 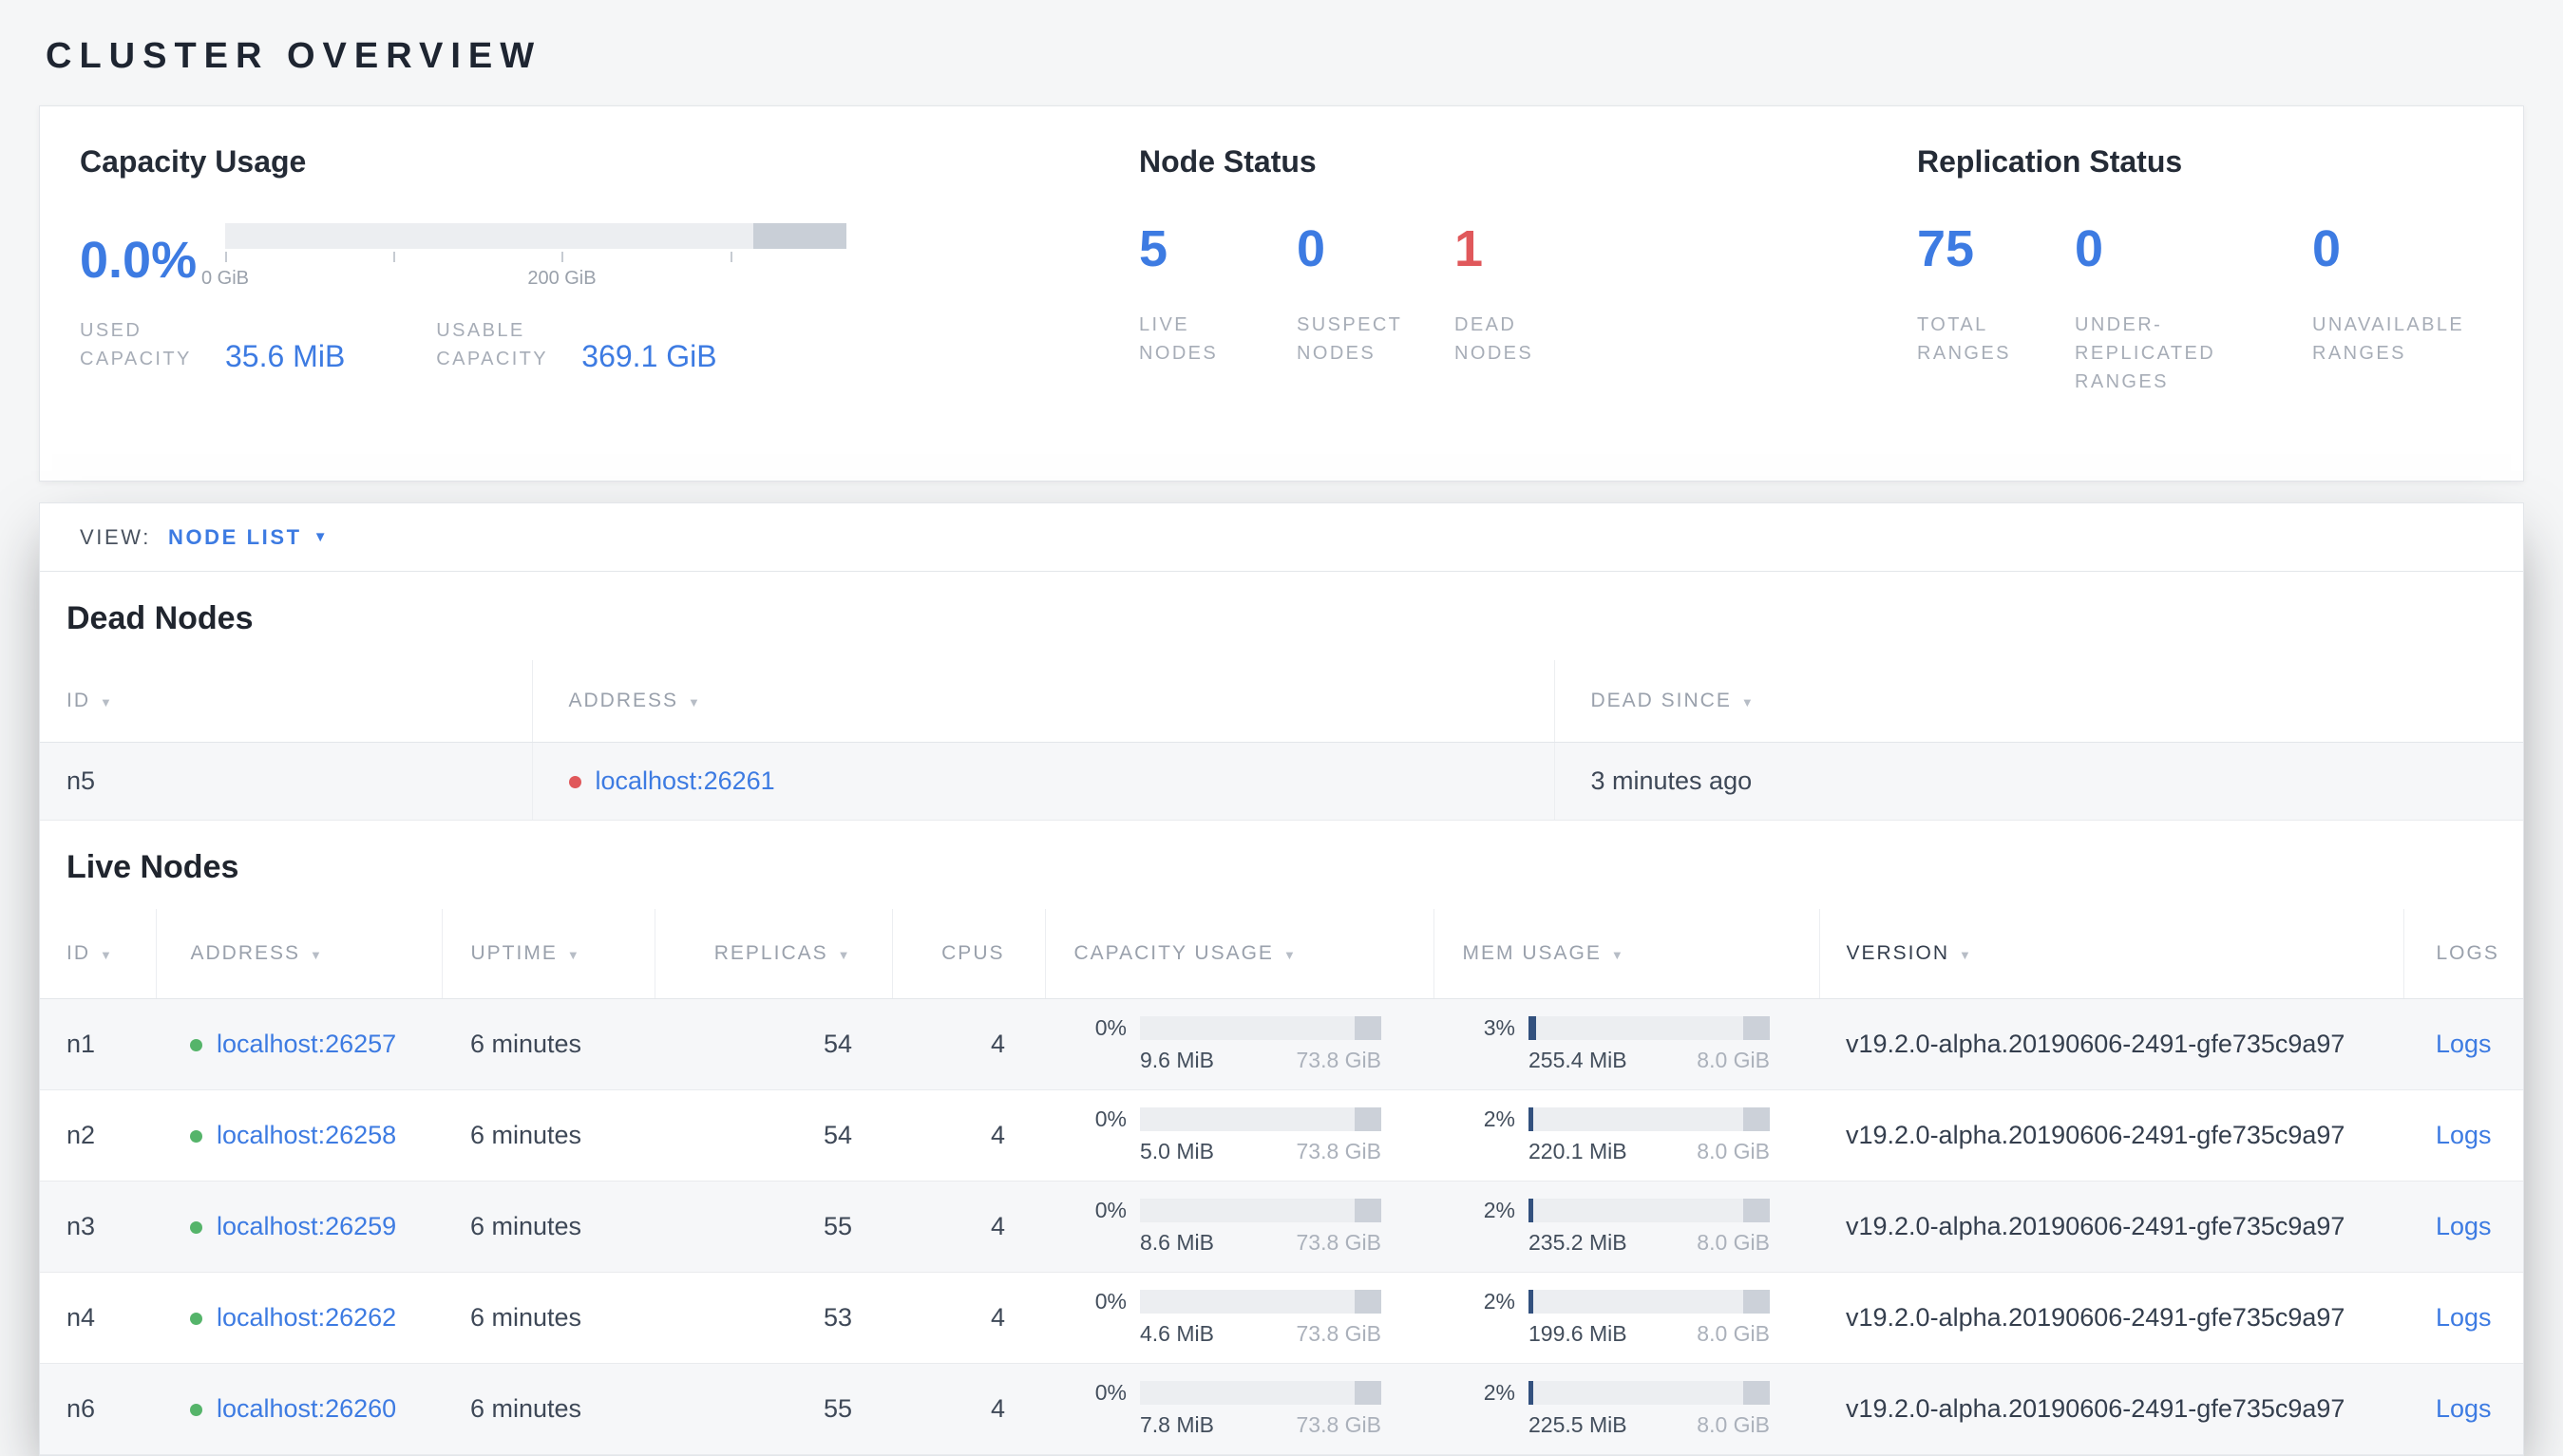 I want to click on node-address-link: localhost:26259, so click(x=307, y=1226).